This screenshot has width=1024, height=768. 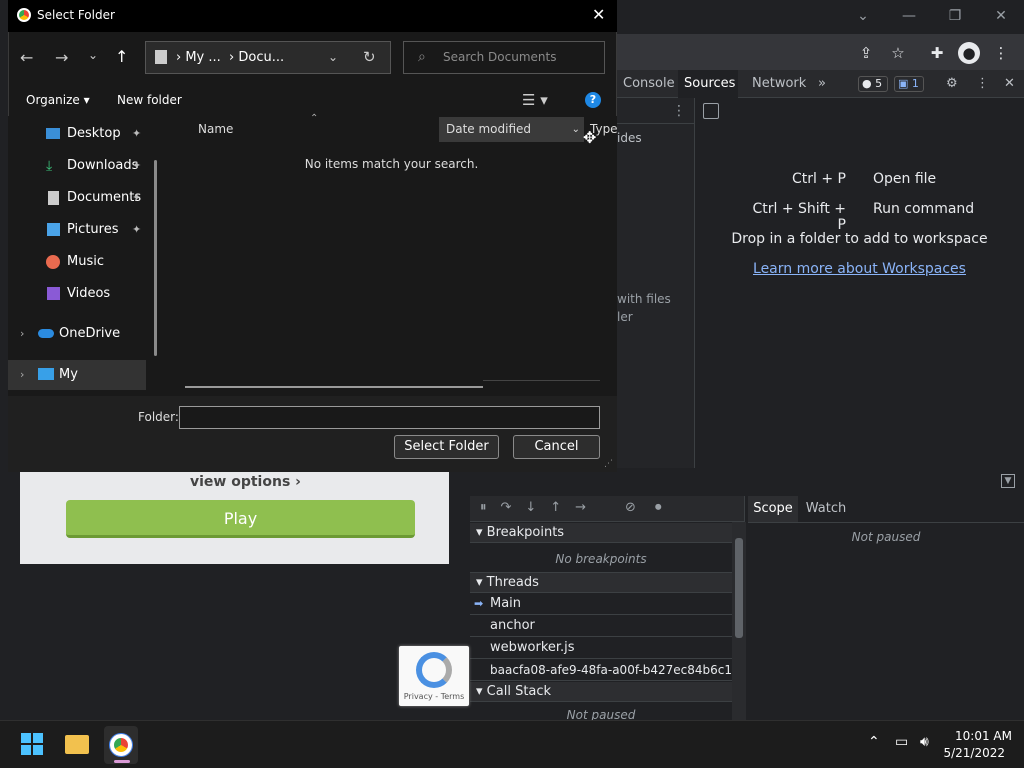 I want to click on thread-item: webworker.js, so click(x=601, y=648).